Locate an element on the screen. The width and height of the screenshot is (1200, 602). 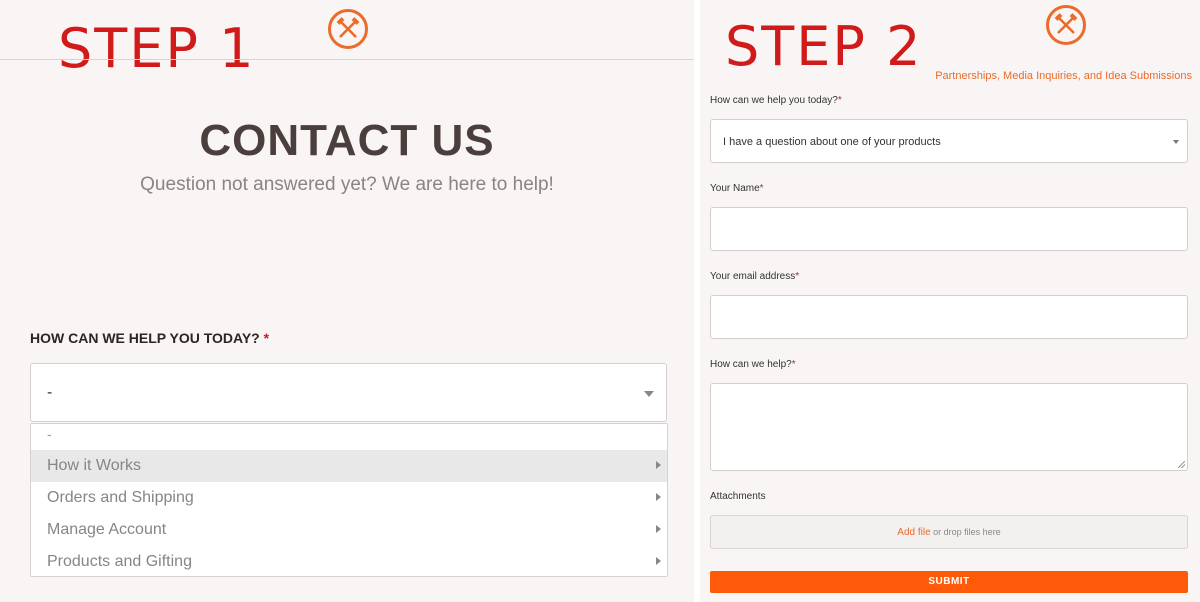
dropdown-option-how-it-works: How it Works is located at coordinates (349, 466).